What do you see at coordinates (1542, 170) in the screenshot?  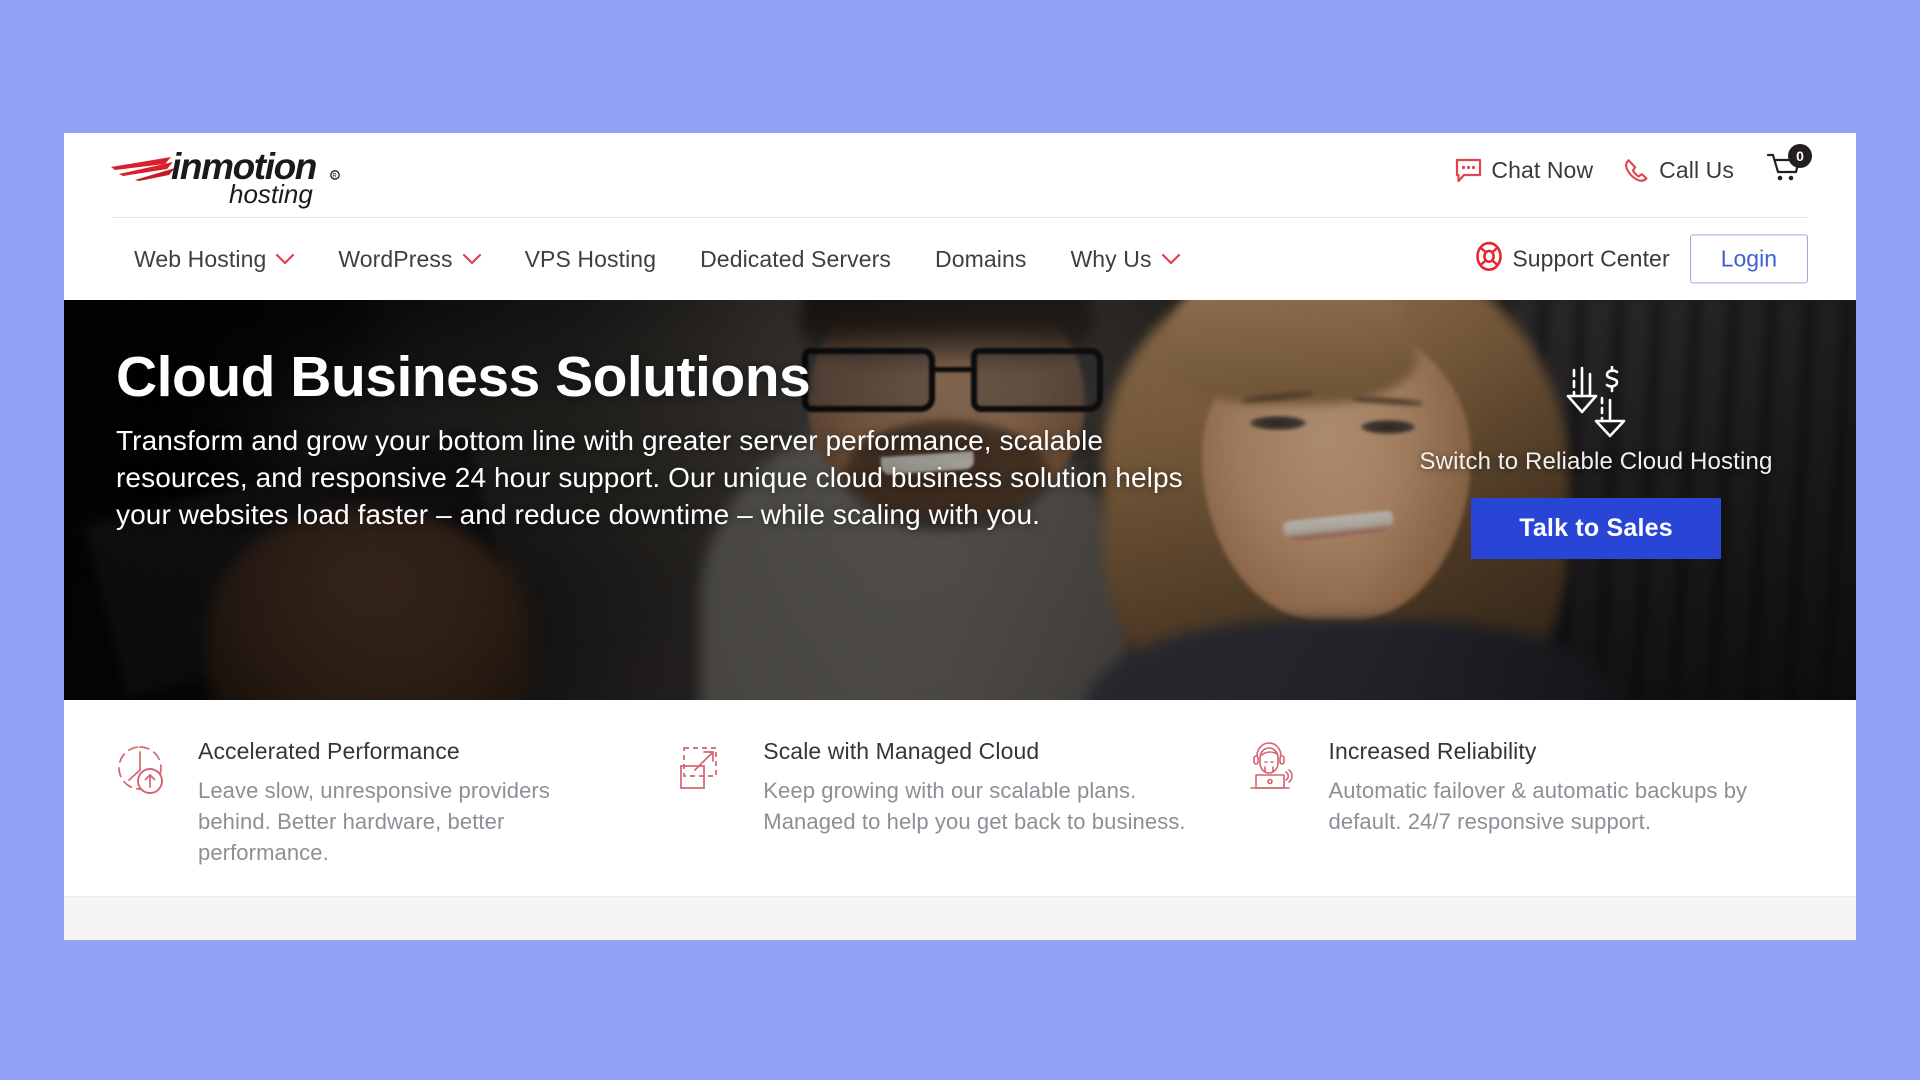 I see `chat-now-label: Chat Now` at bounding box center [1542, 170].